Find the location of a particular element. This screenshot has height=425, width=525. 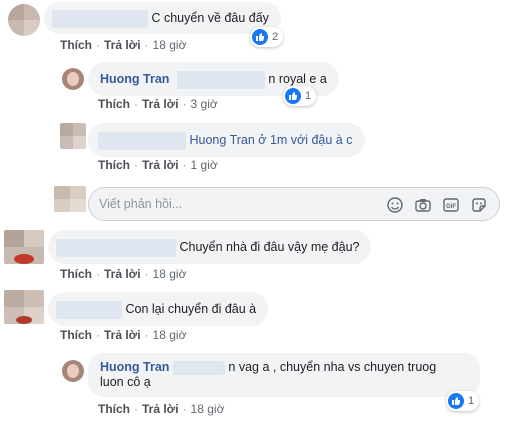

reply-input is located at coordinates (239, 204).